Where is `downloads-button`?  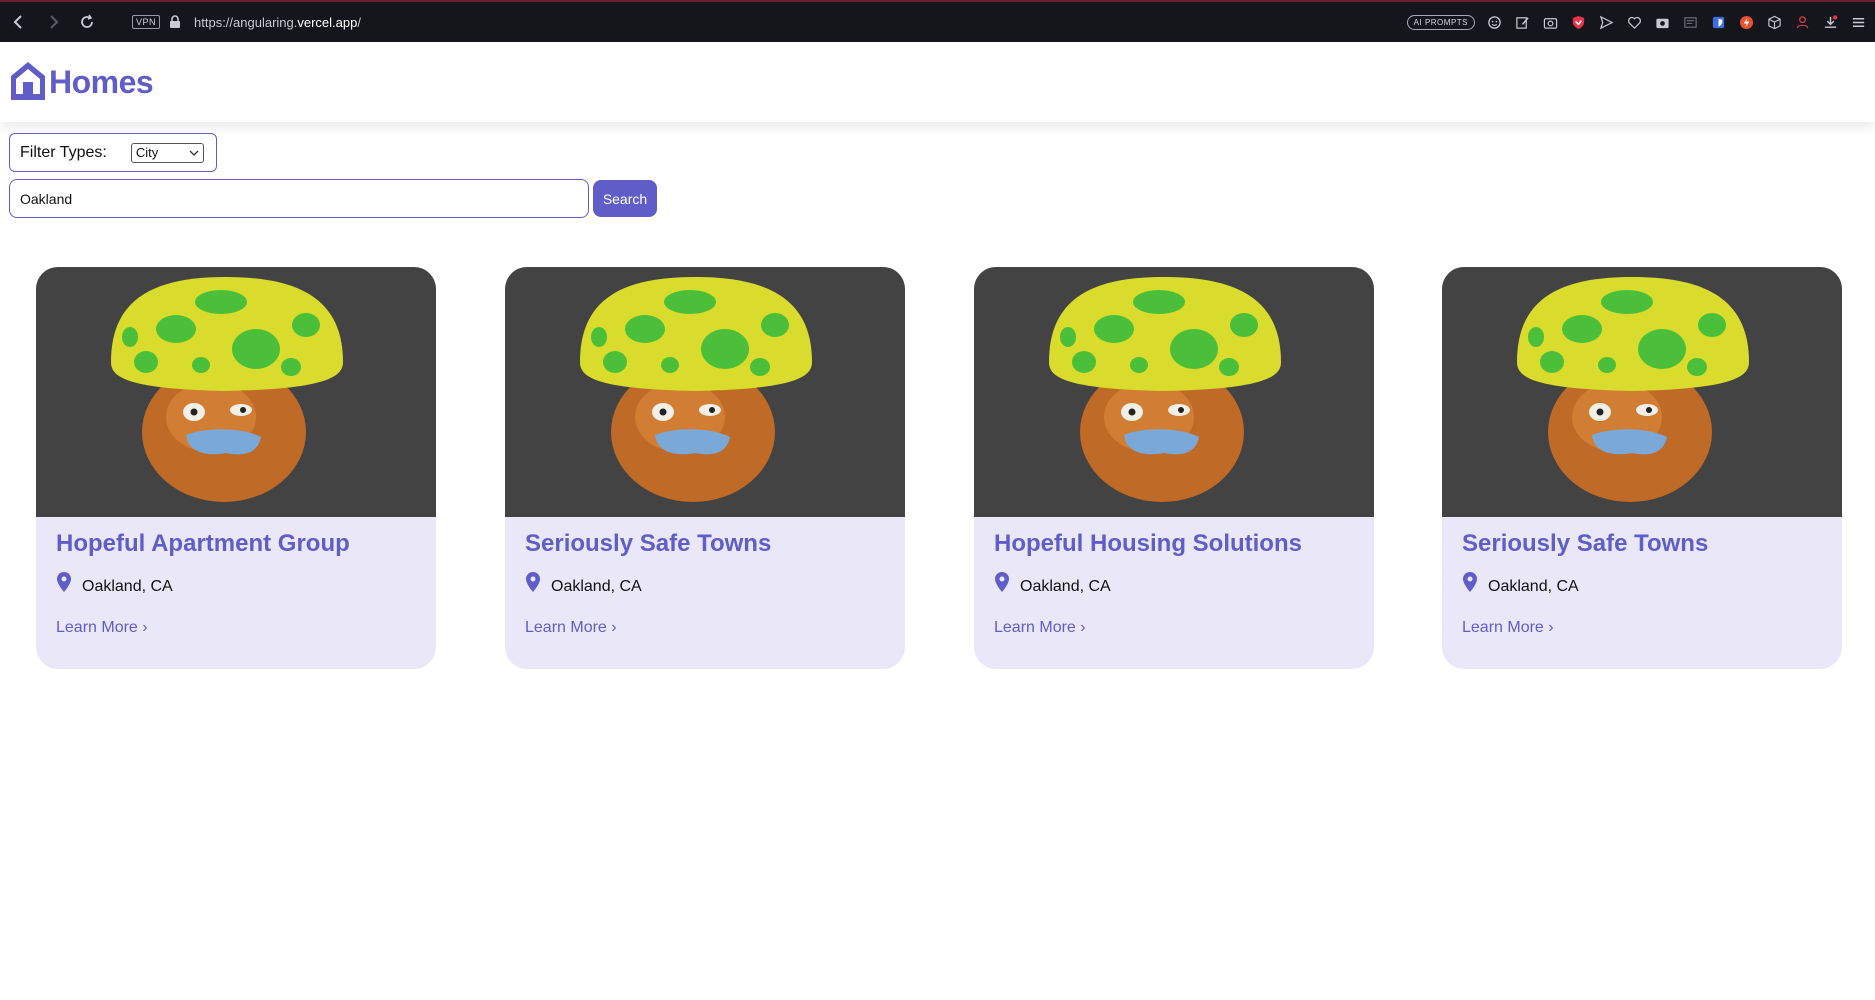 downloads-button is located at coordinates (1830, 22).